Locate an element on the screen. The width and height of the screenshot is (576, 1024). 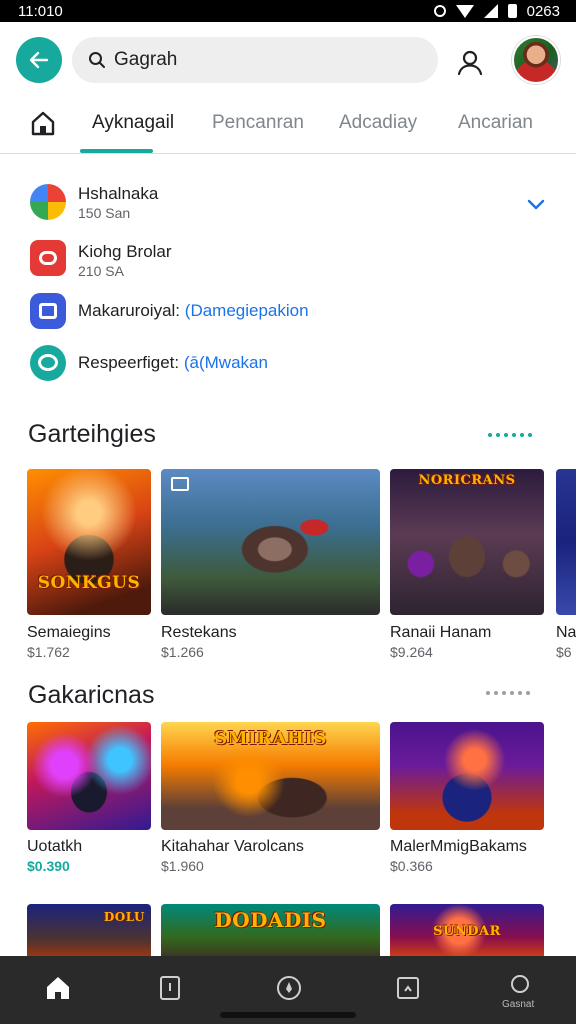
top-bar is located at coordinates (288, 60).